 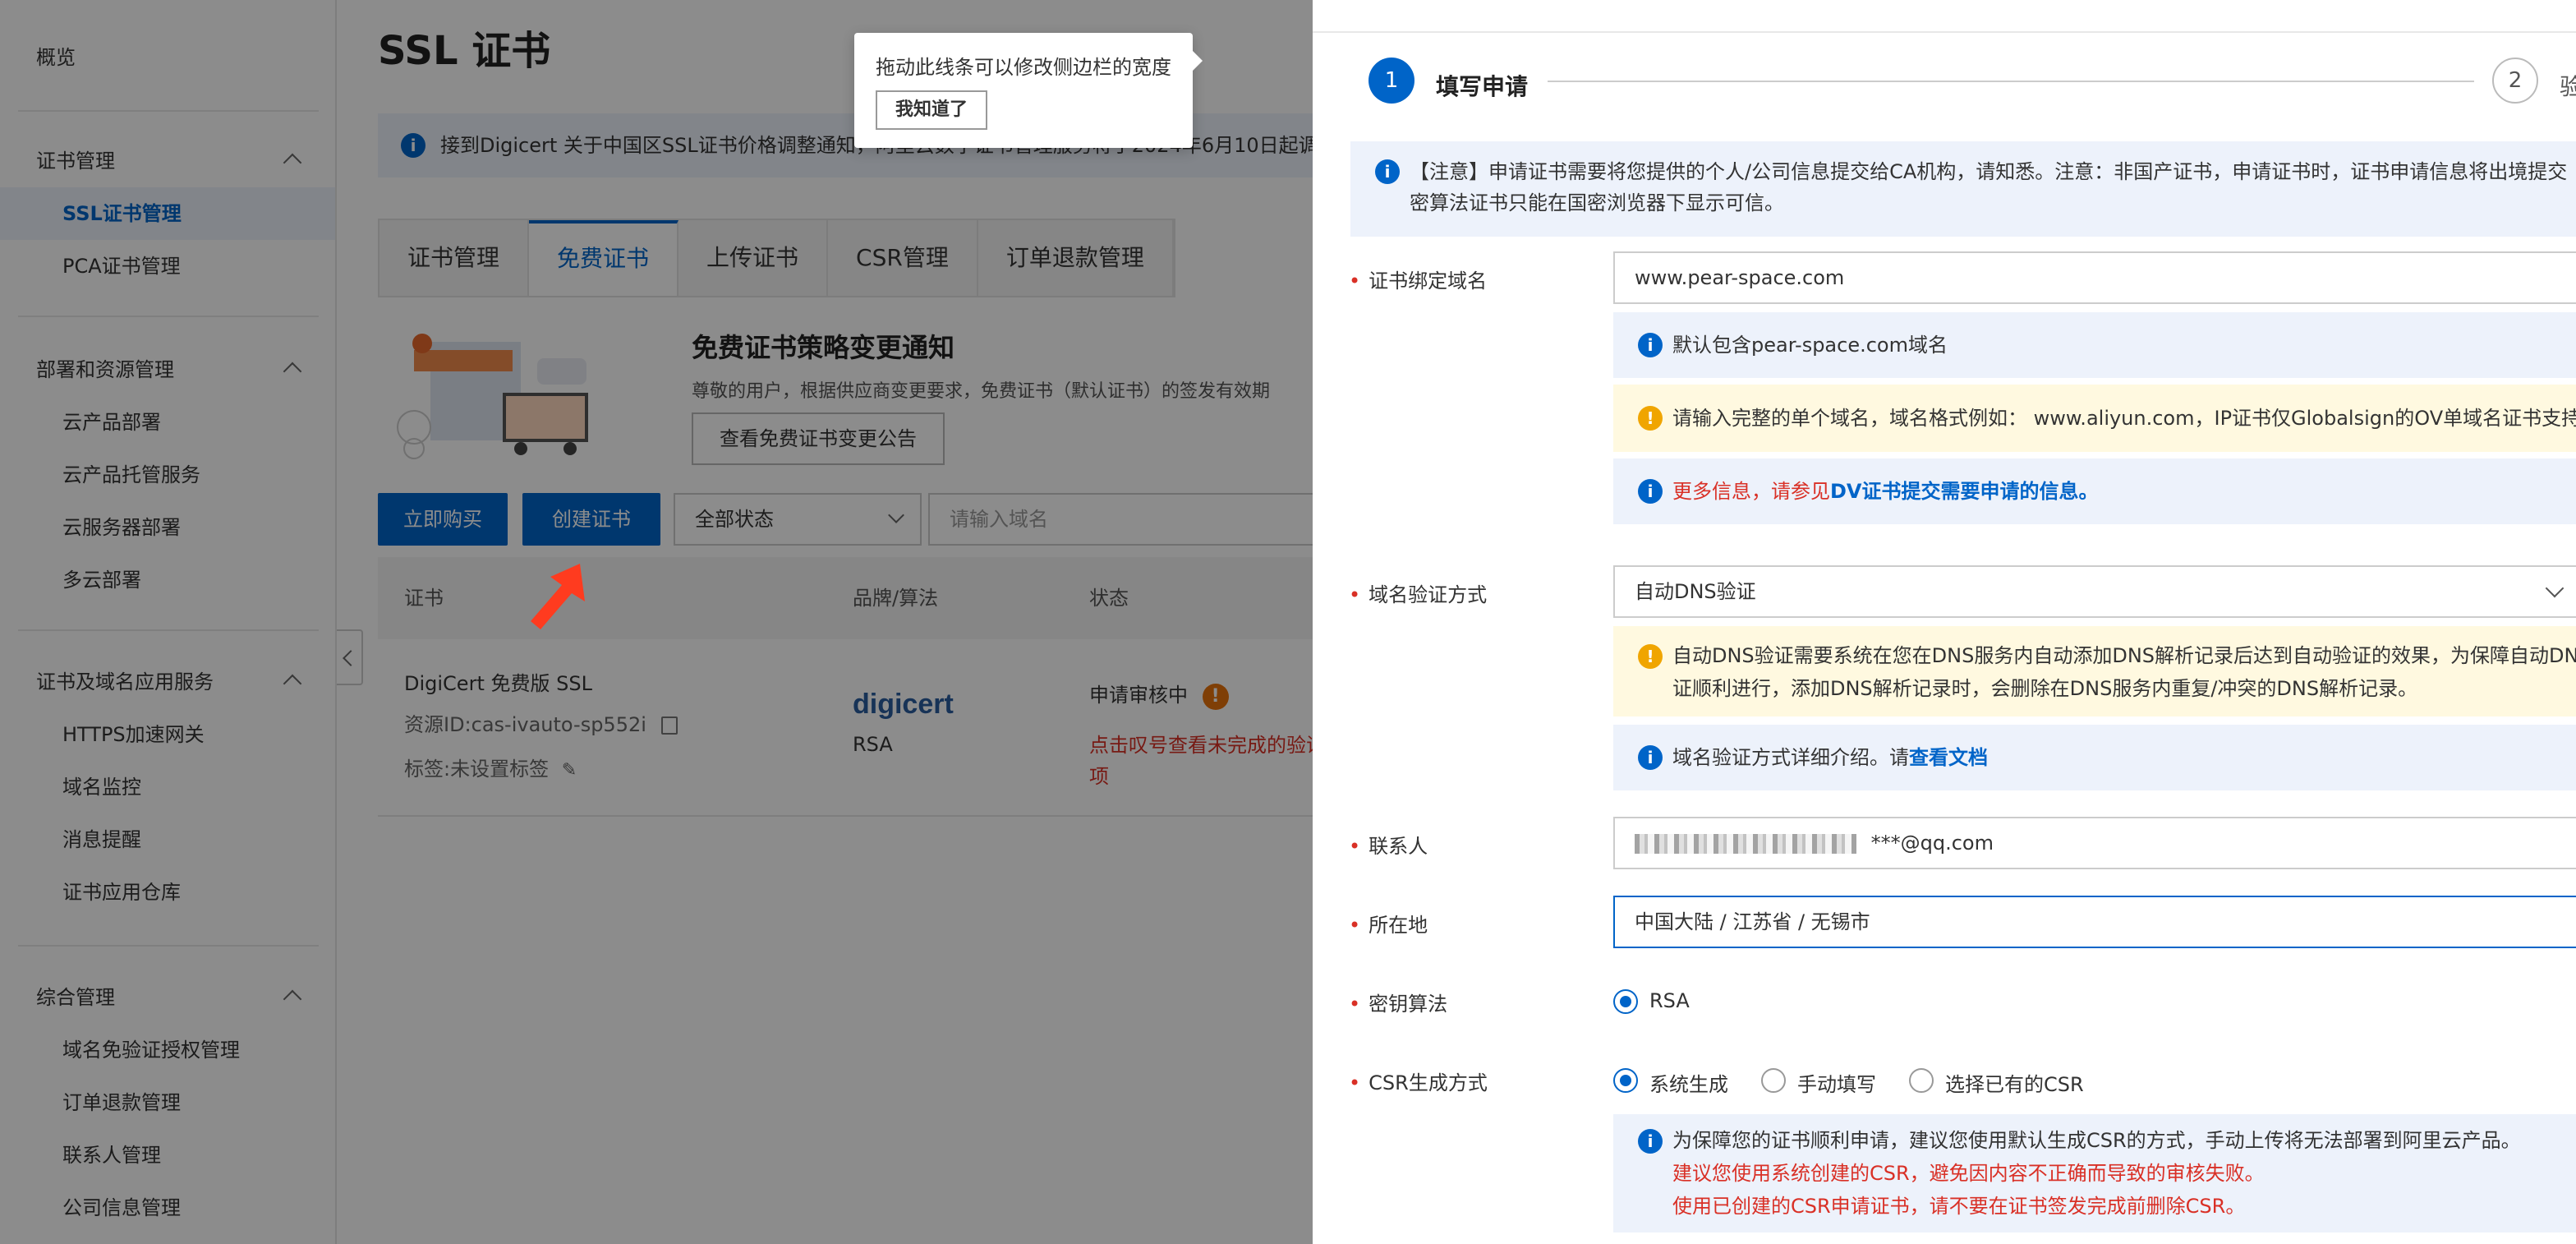 What do you see at coordinates (2094, 591) in the screenshot?
I see `verify-method-select: 自动DNS验证` at bounding box center [2094, 591].